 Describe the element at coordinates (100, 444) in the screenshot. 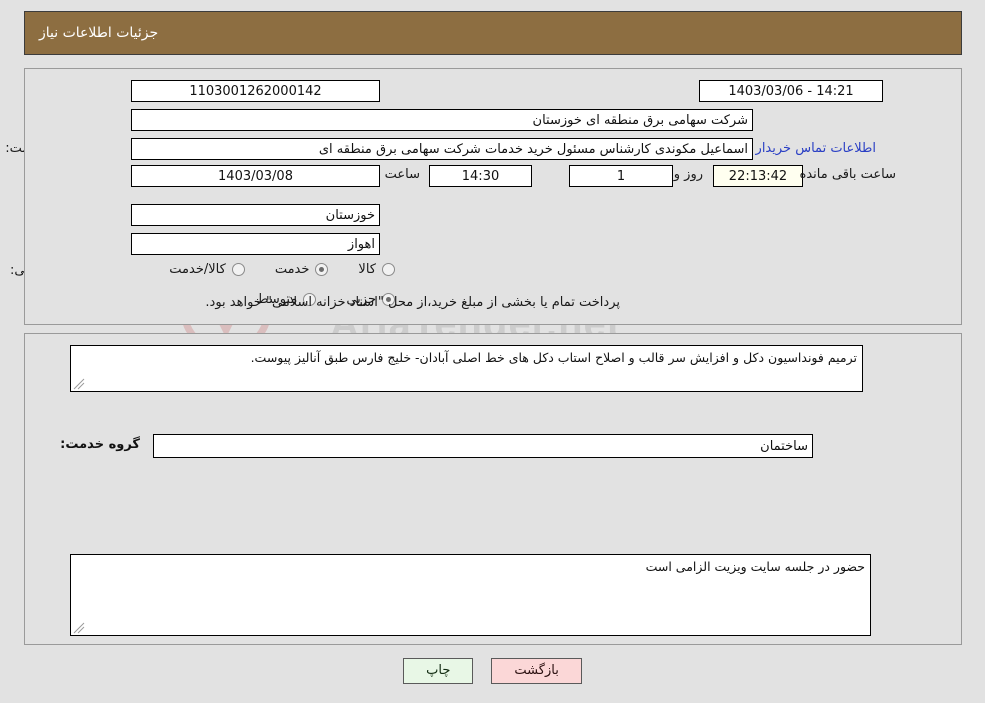

I see `service-group-label: گروه خدمت:` at that location.